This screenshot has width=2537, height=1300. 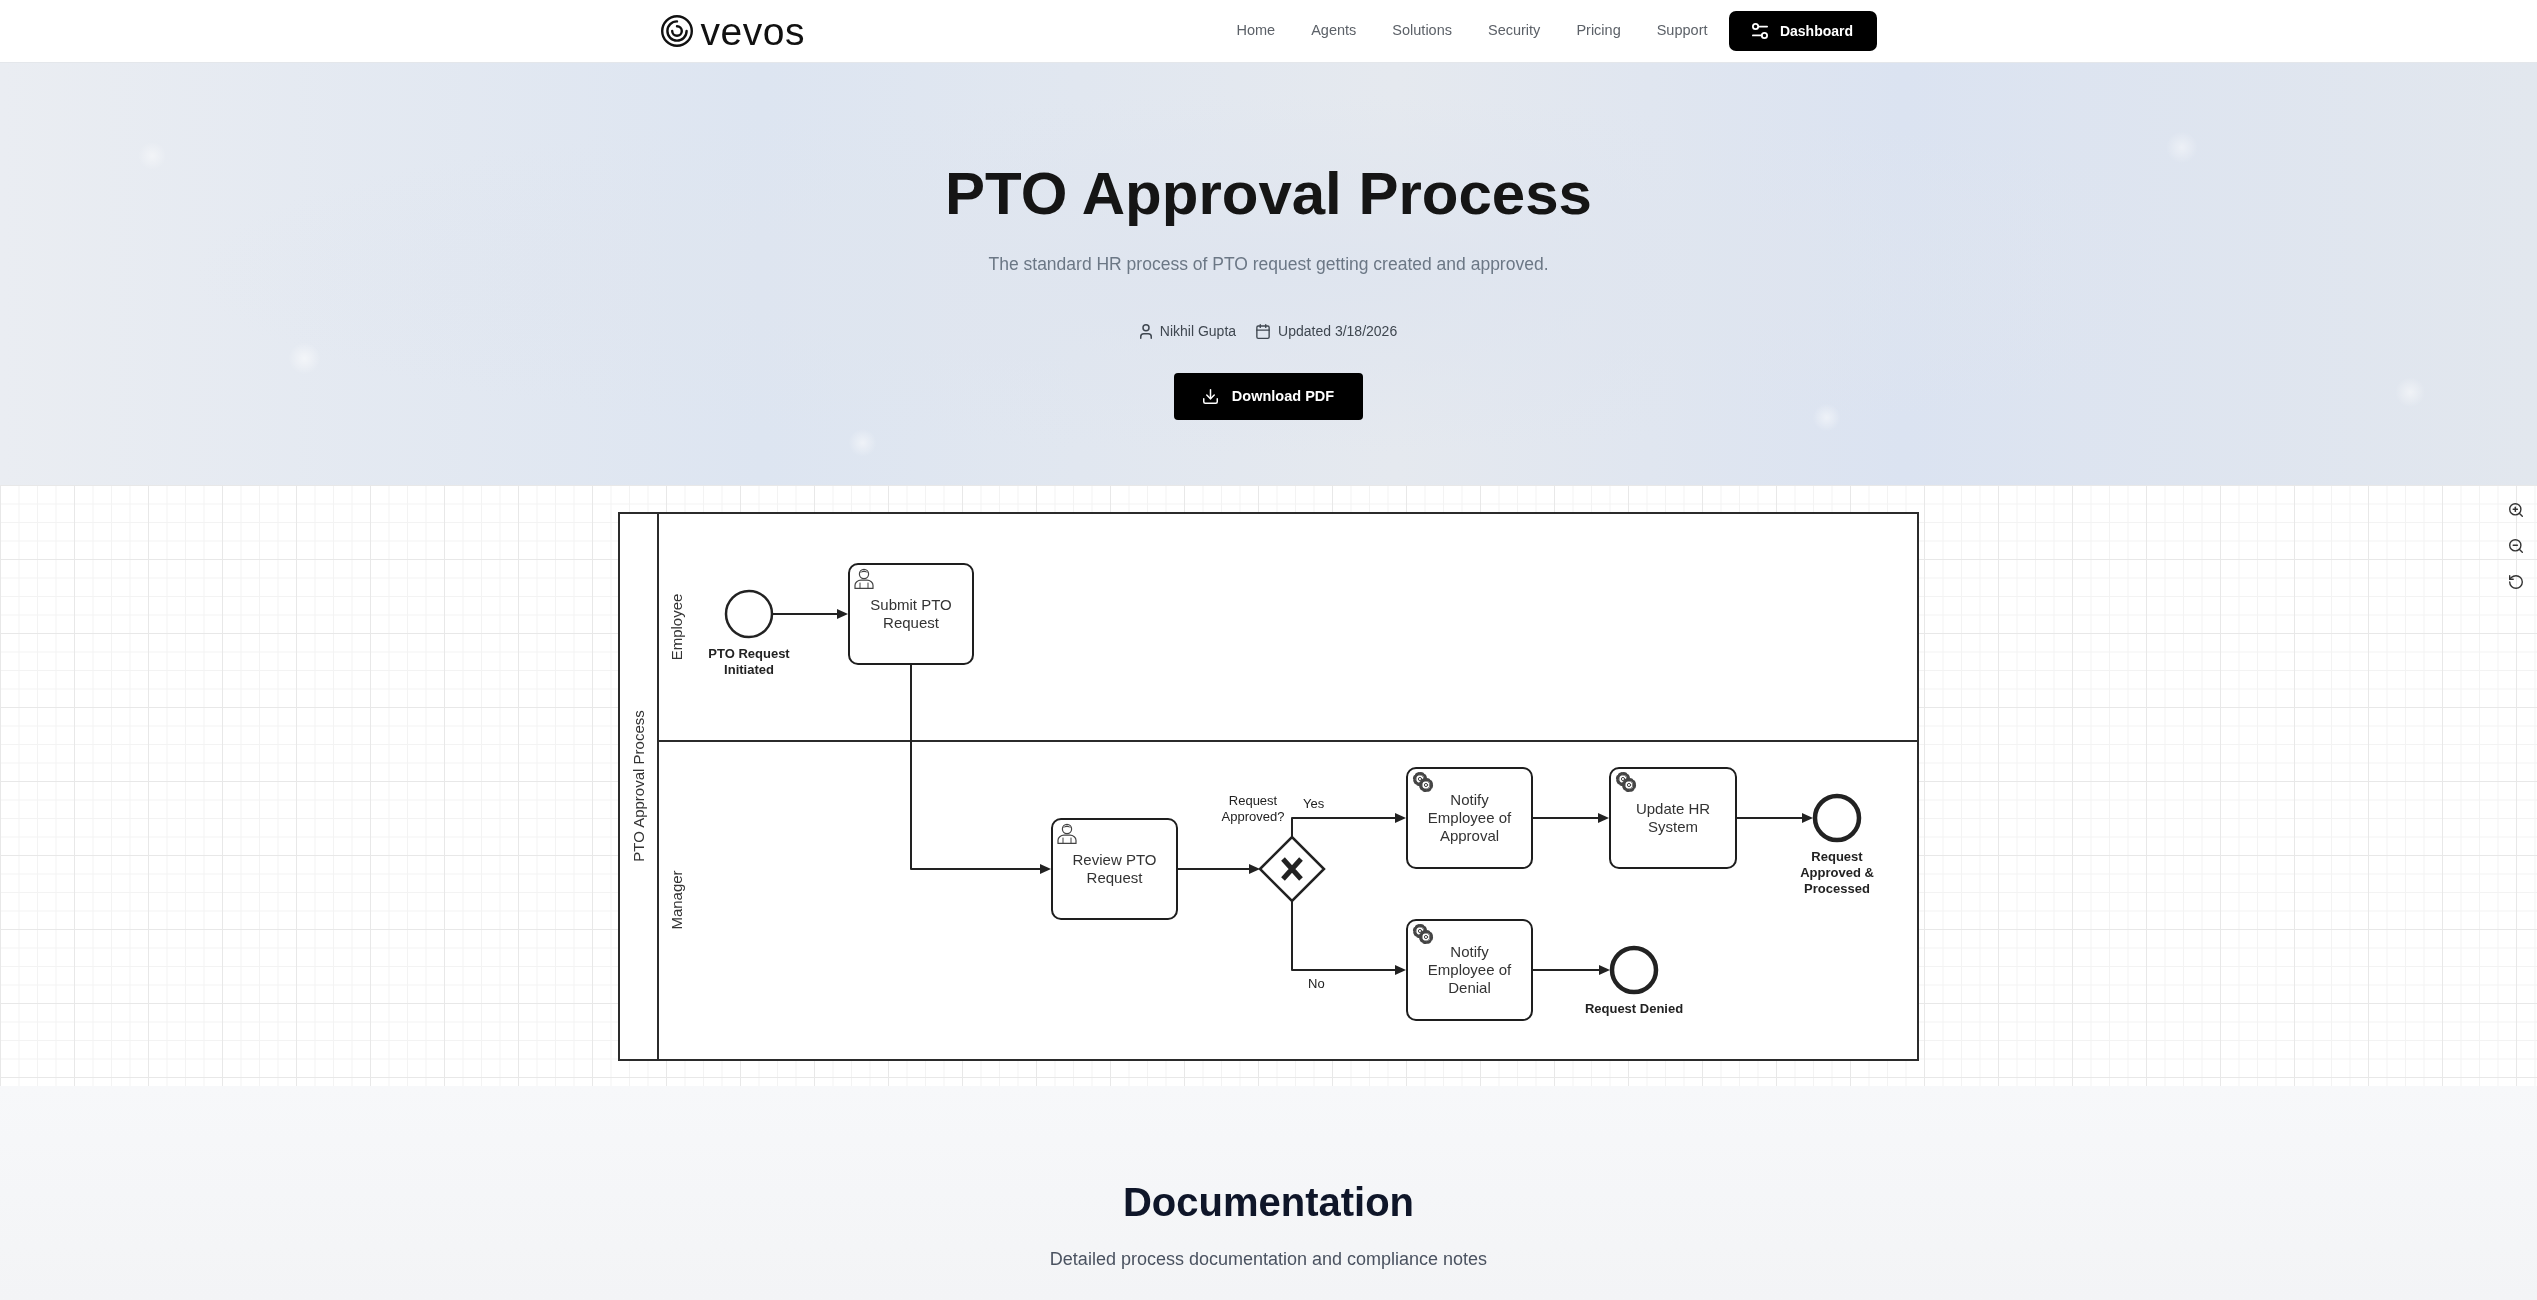 I want to click on download-pdf-button: Download PDF, so click(x=1268, y=396).